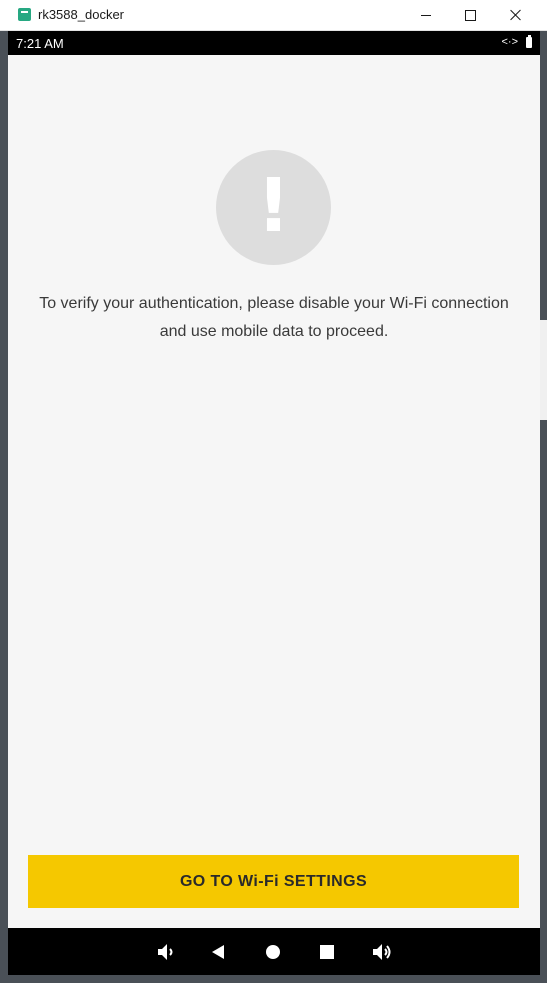 The width and height of the screenshot is (547, 983). Describe the element at coordinates (81, 14) in the screenshot. I see `window-title: rk3588_docker` at that location.